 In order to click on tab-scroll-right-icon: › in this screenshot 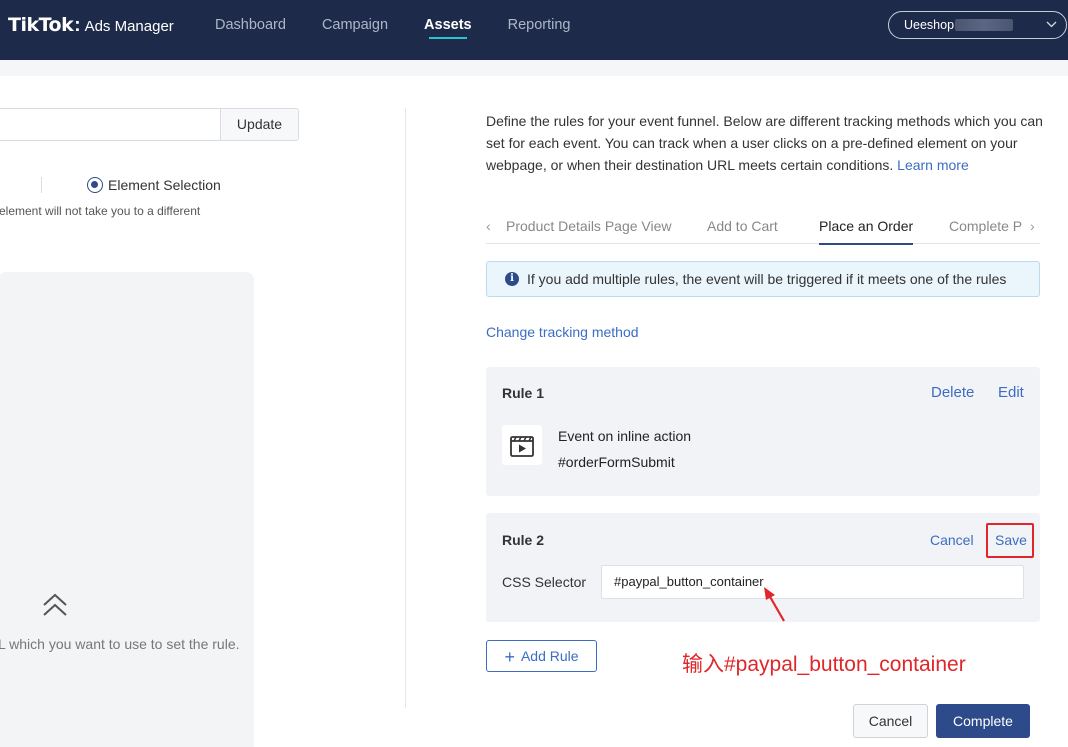, I will do `click(1032, 226)`.